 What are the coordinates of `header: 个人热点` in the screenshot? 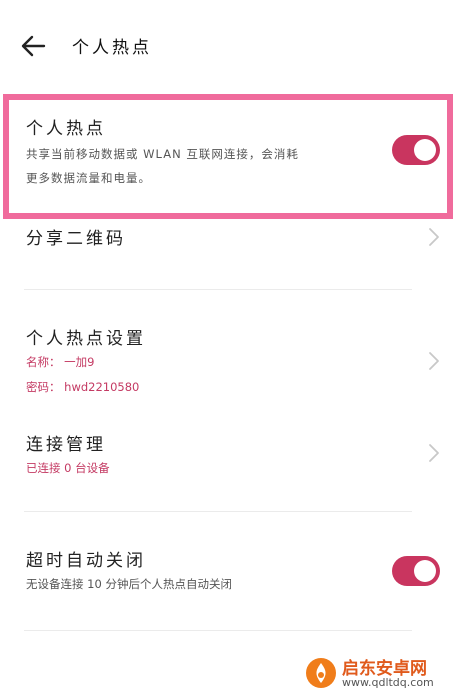 It's located at (229, 46).